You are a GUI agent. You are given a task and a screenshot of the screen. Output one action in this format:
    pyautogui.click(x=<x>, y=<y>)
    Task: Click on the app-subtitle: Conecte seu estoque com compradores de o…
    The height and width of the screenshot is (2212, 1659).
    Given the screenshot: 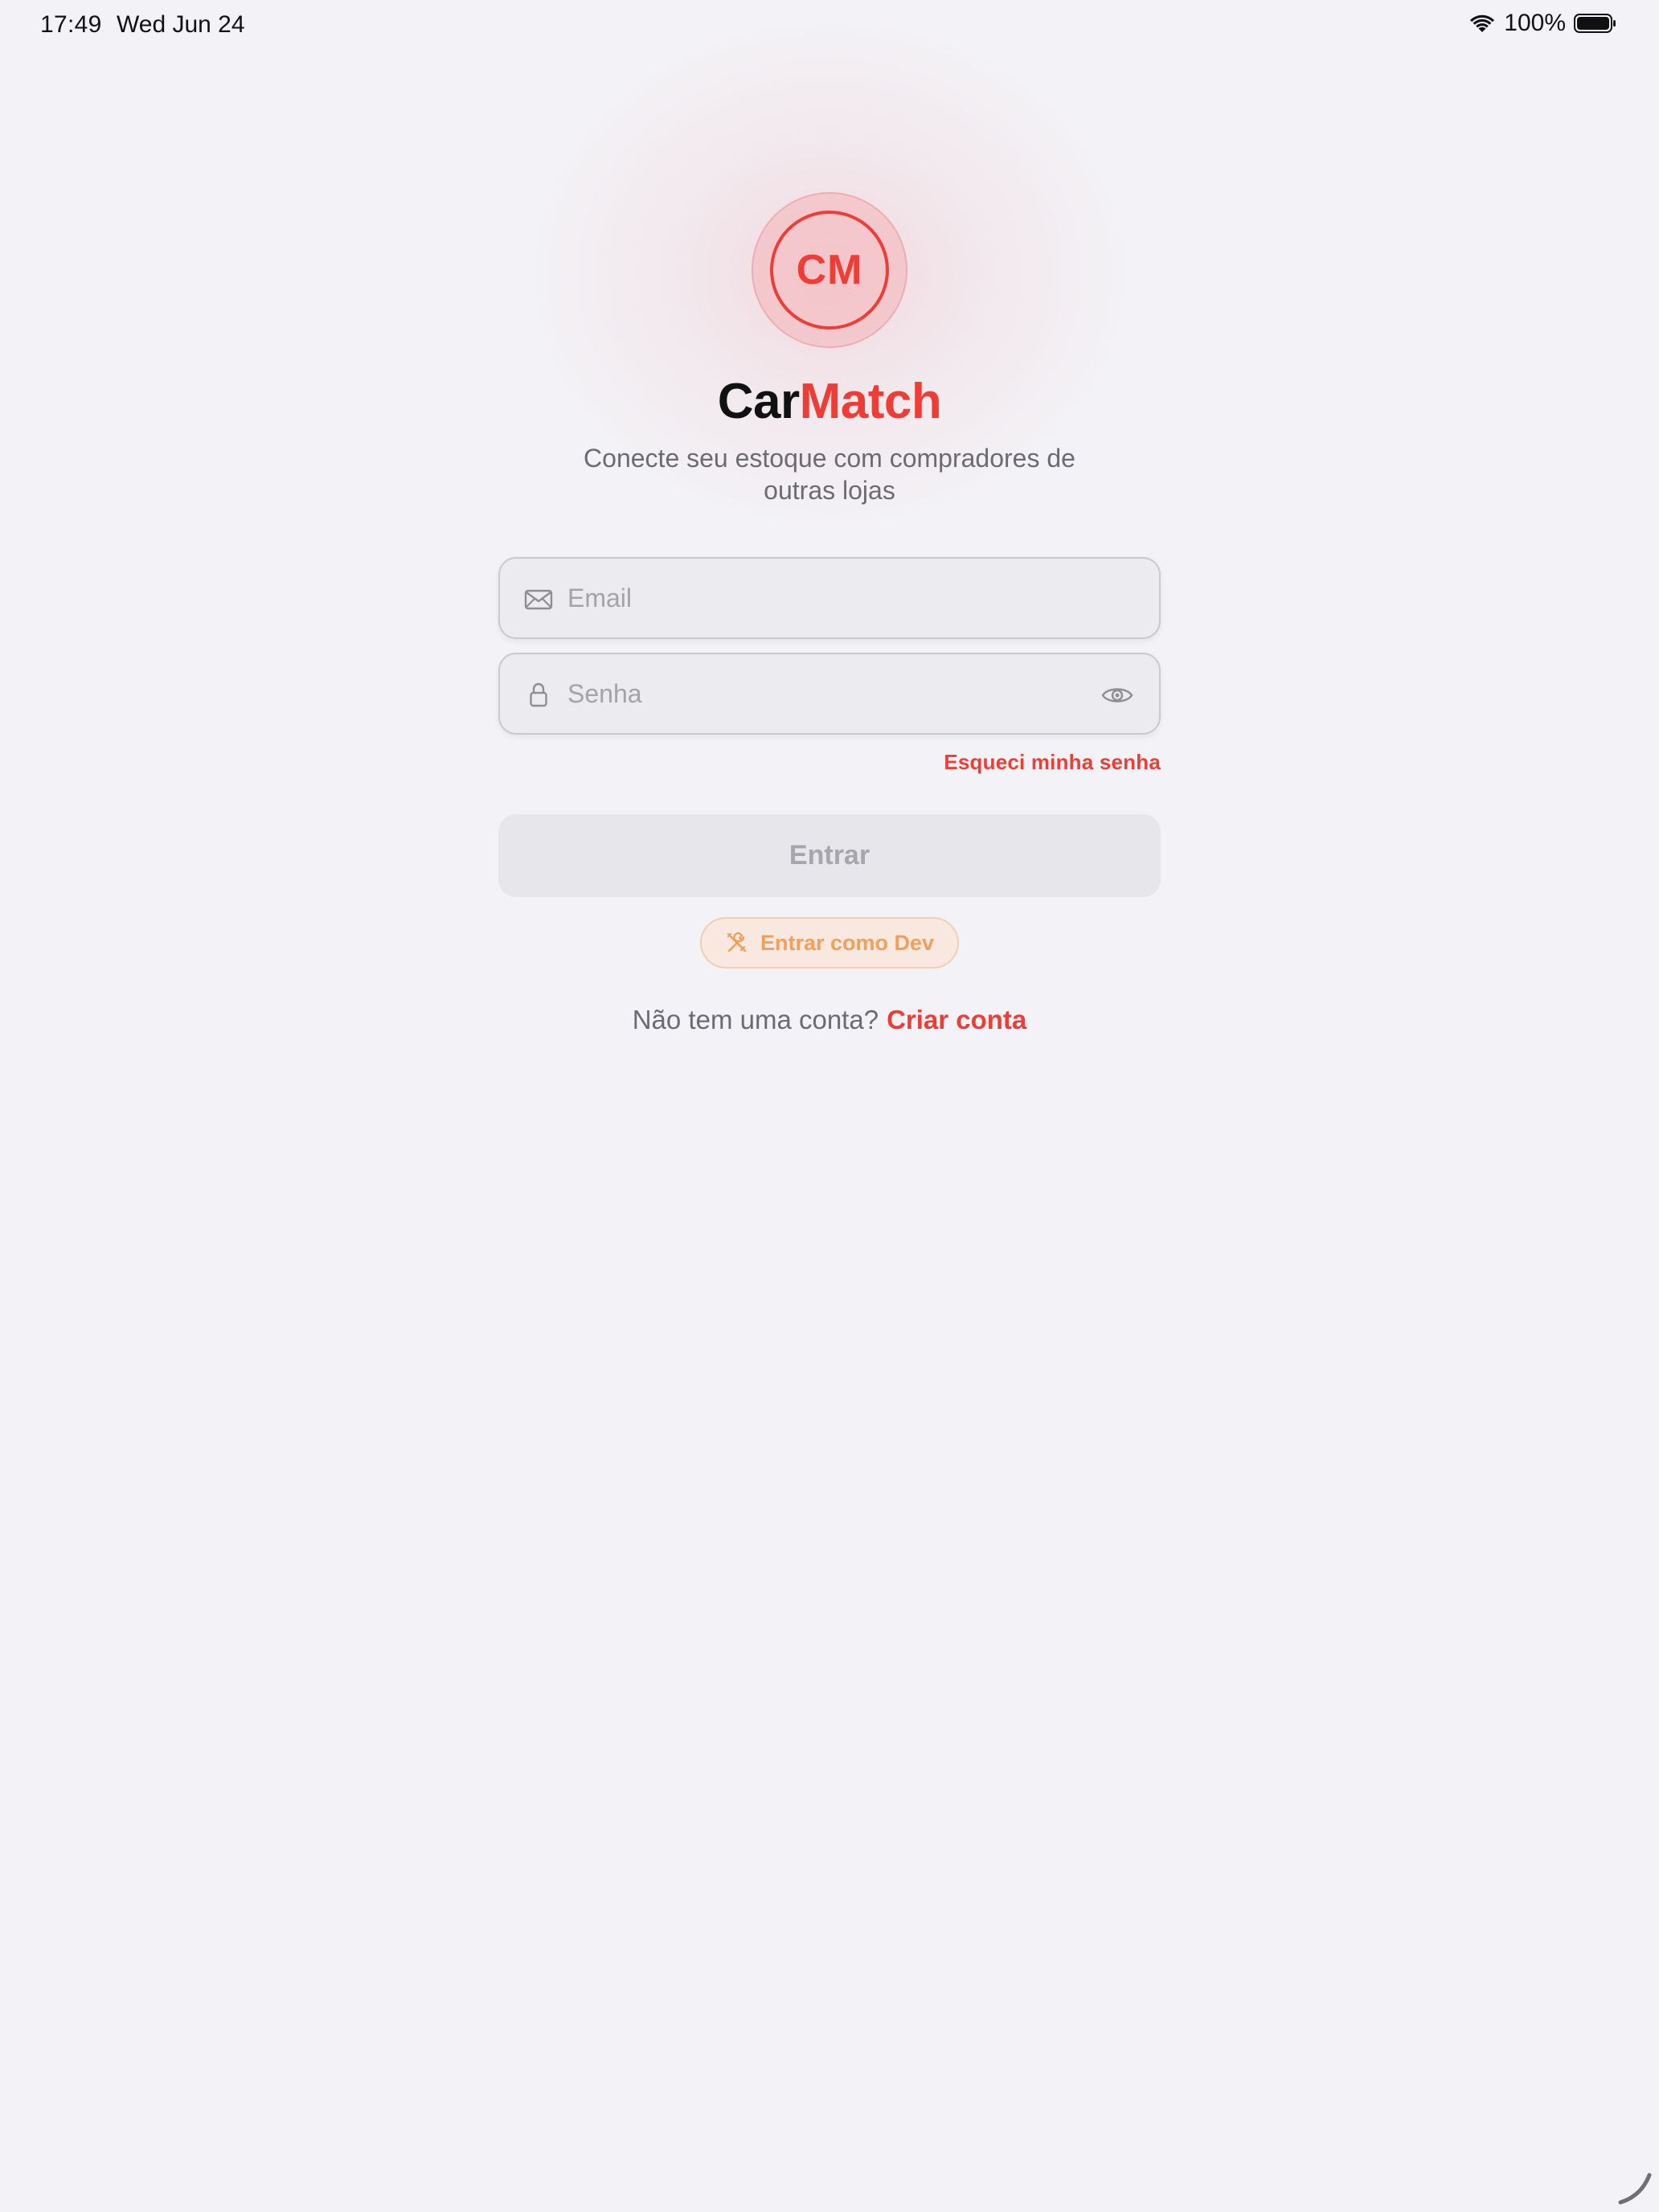 What is the action you would take?
    pyautogui.click(x=829, y=475)
    